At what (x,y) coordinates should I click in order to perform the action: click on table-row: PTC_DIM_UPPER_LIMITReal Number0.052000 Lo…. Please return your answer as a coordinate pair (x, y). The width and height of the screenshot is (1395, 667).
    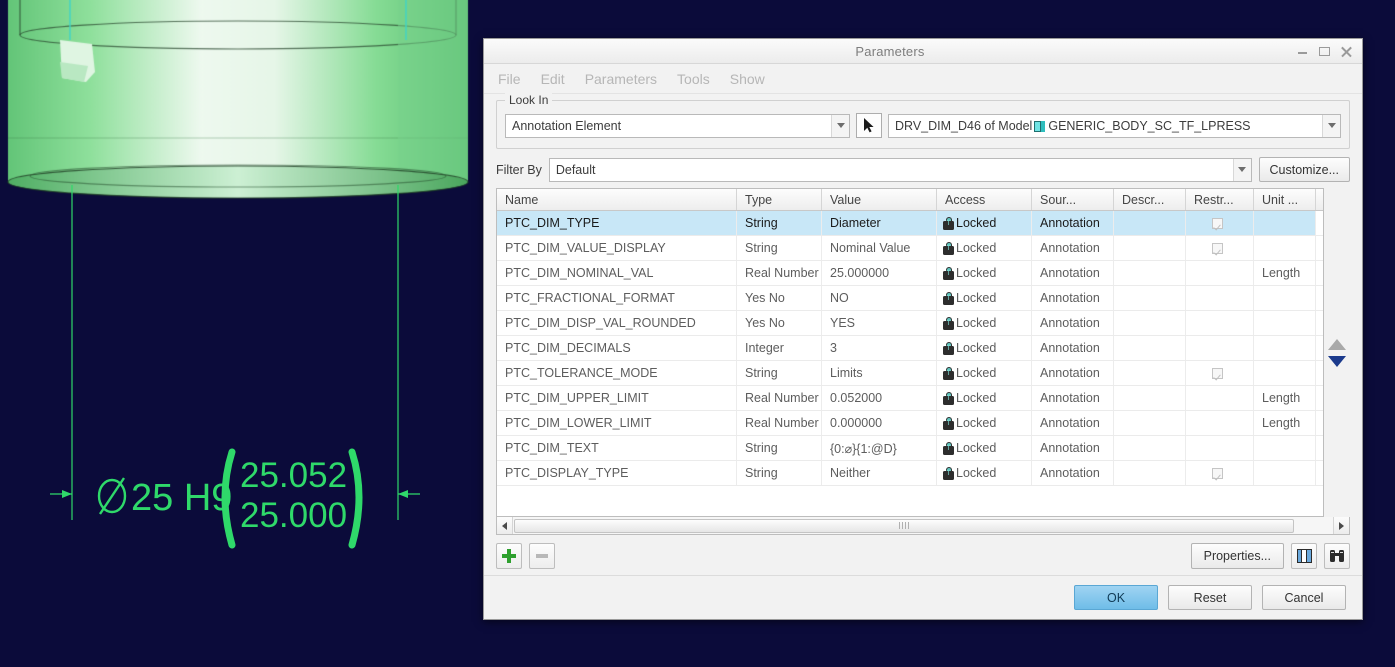
    Looking at the image, I should click on (910, 398).